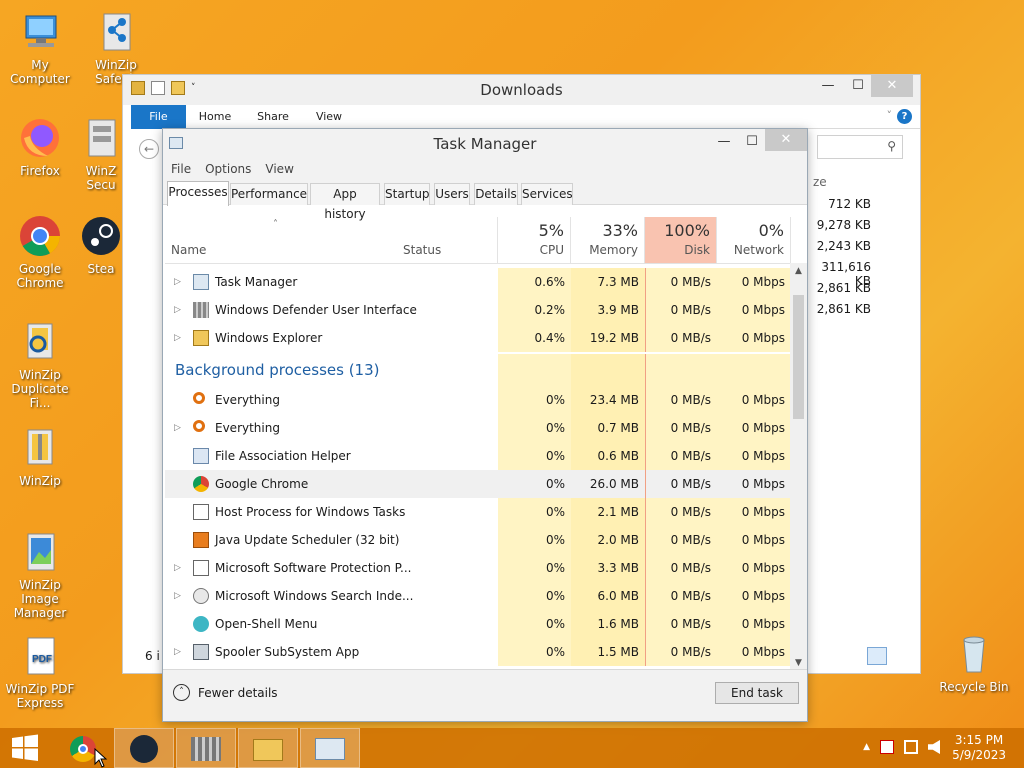  What do you see at coordinates (329, 117) in the screenshot?
I see `ribbon-tab-view: View` at bounding box center [329, 117].